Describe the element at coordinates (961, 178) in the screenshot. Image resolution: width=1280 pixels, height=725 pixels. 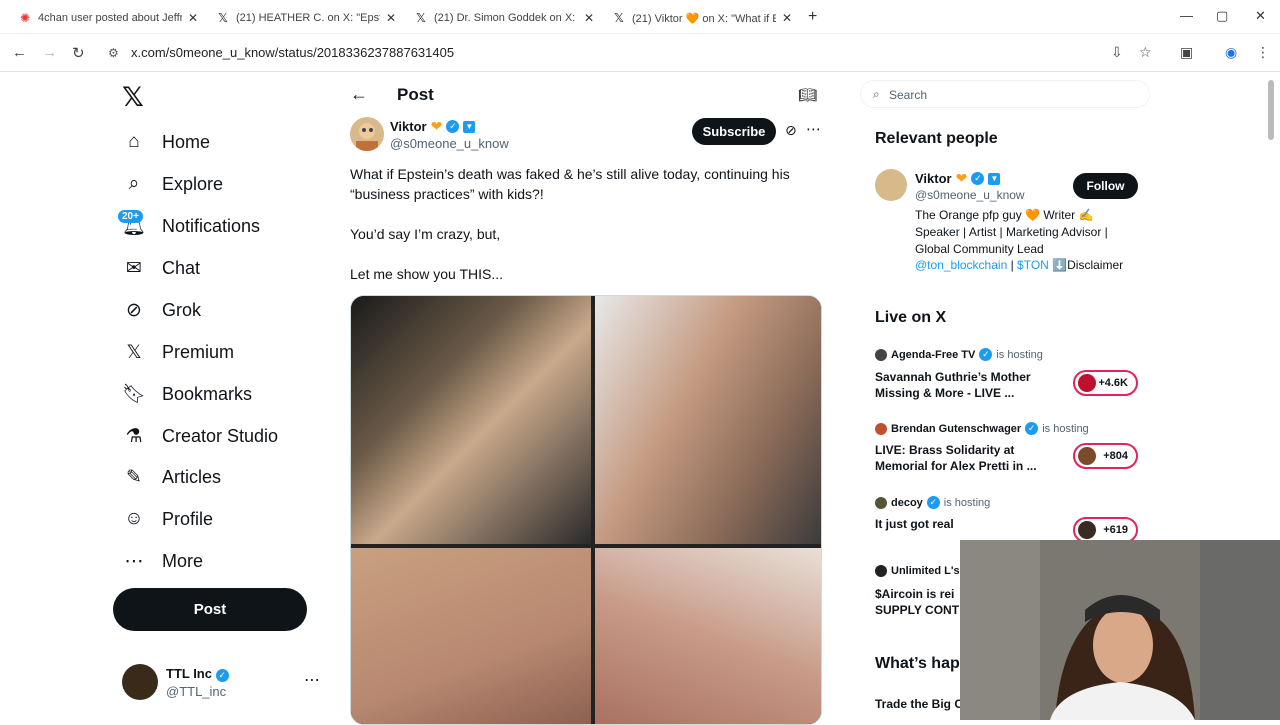
I see `orange-heart-icon: ❤` at that location.